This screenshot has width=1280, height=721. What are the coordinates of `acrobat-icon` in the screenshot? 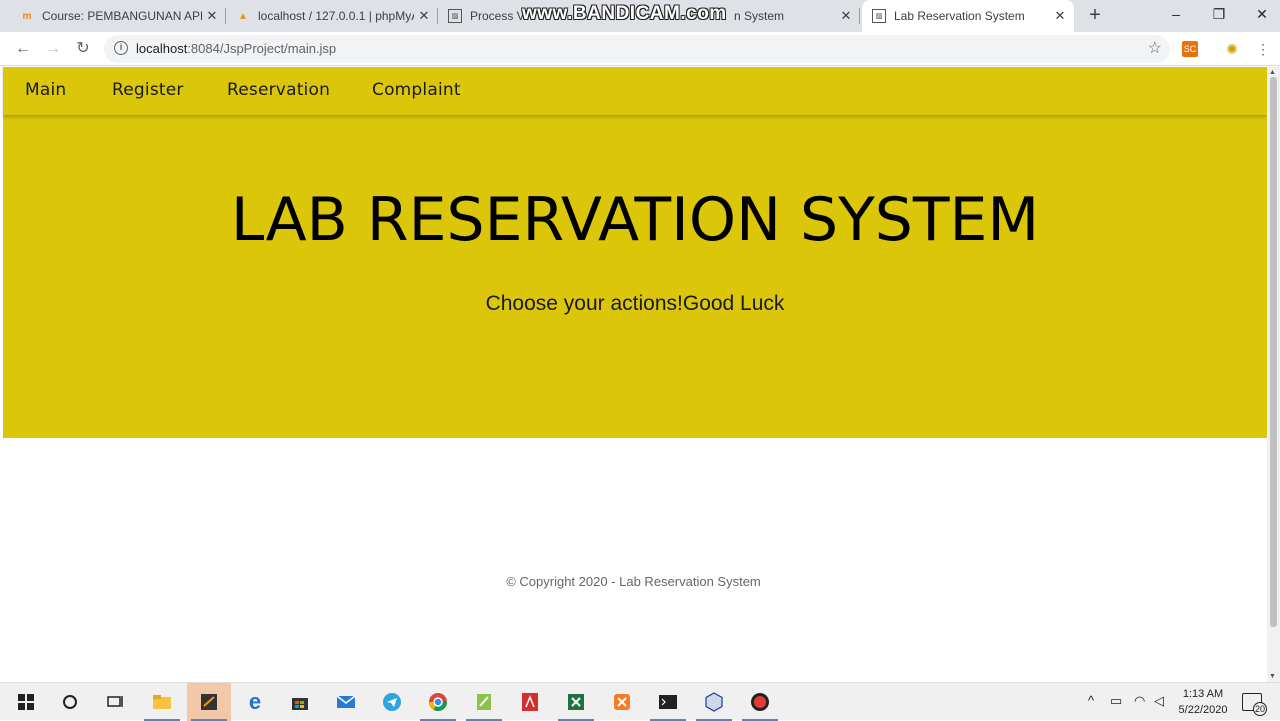 It's located at (530, 702).